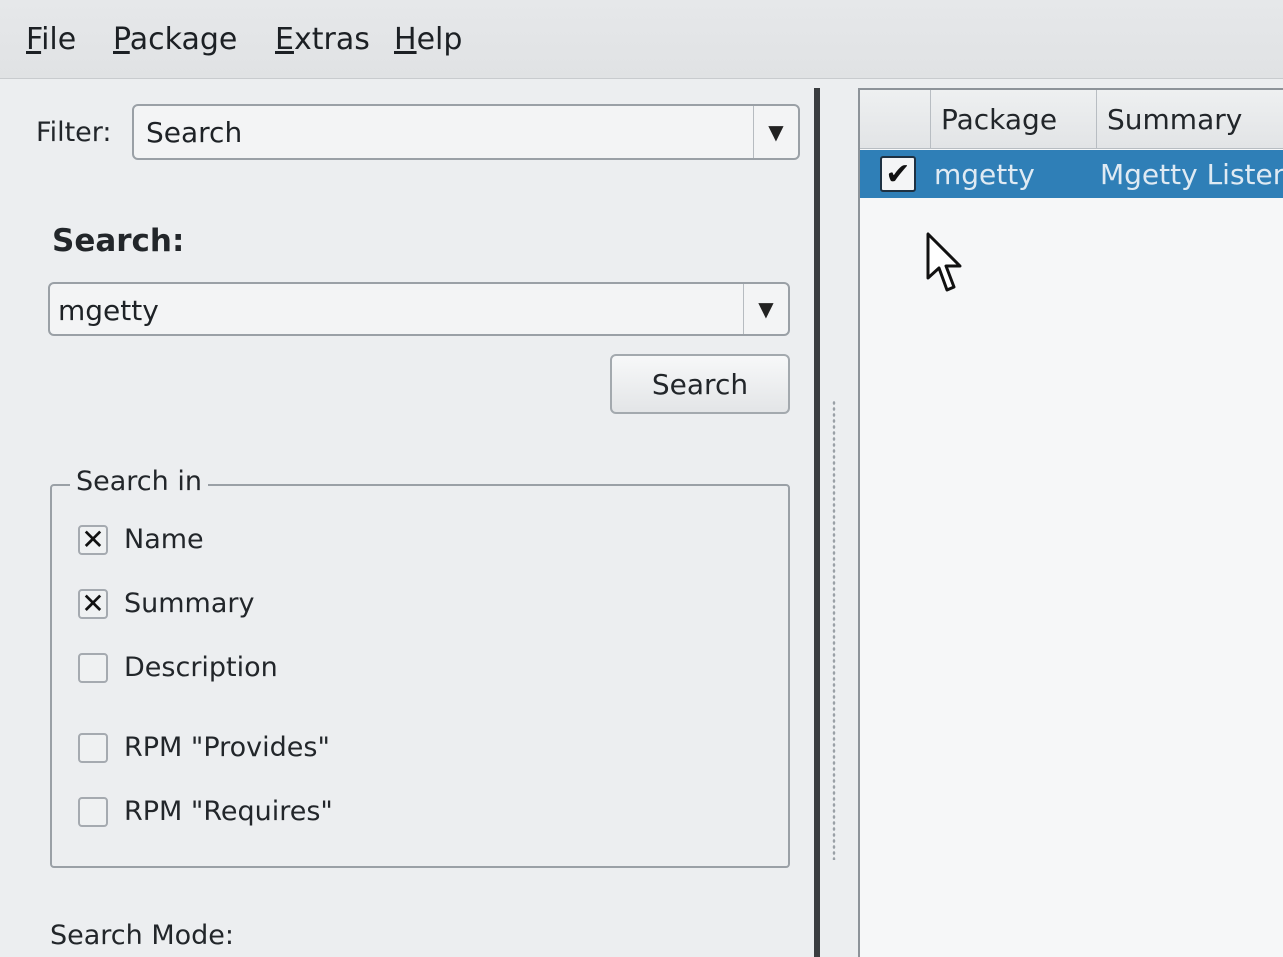 This screenshot has width=1283, height=957. What do you see at coordinates (322, 39) in the screenshot?
I see `menu-extras: Extras` at bounding box center [322, 39].